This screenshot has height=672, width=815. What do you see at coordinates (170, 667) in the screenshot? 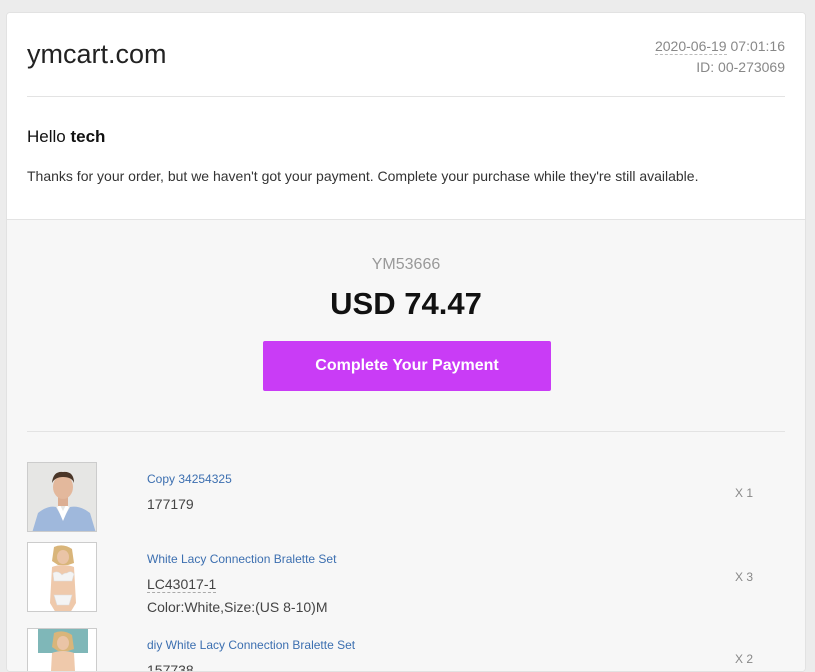
I see `product-sku: 157738` at bounding box center [170, 667].